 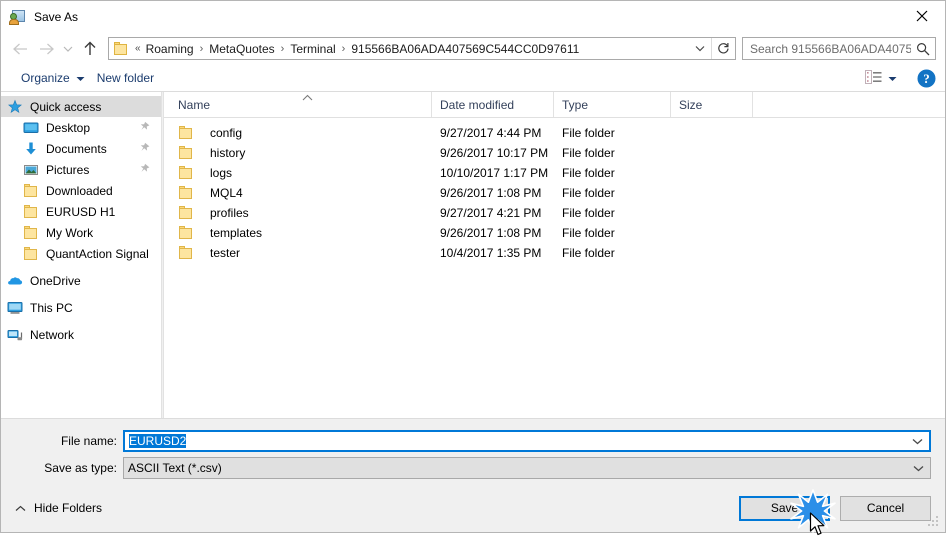 I want to click on close-icon, so click(x=922, y=16).